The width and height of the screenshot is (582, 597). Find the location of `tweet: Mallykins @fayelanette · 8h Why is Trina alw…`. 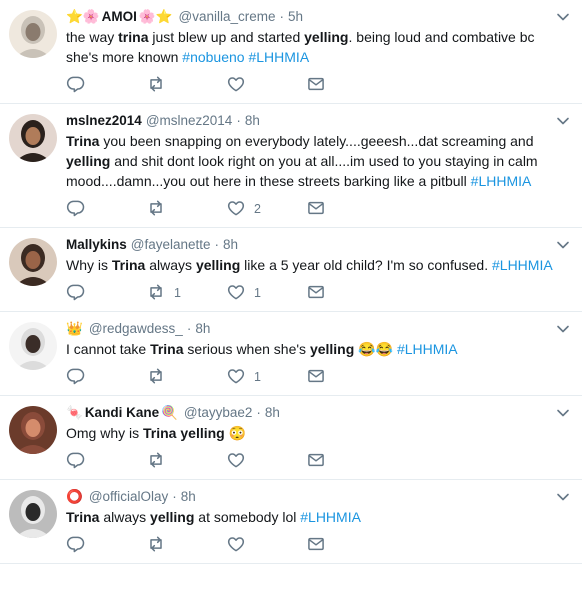

tweet: Mallykins @fayelanette · 8h Why is Trina alw… is located at coordinates (291, 270).